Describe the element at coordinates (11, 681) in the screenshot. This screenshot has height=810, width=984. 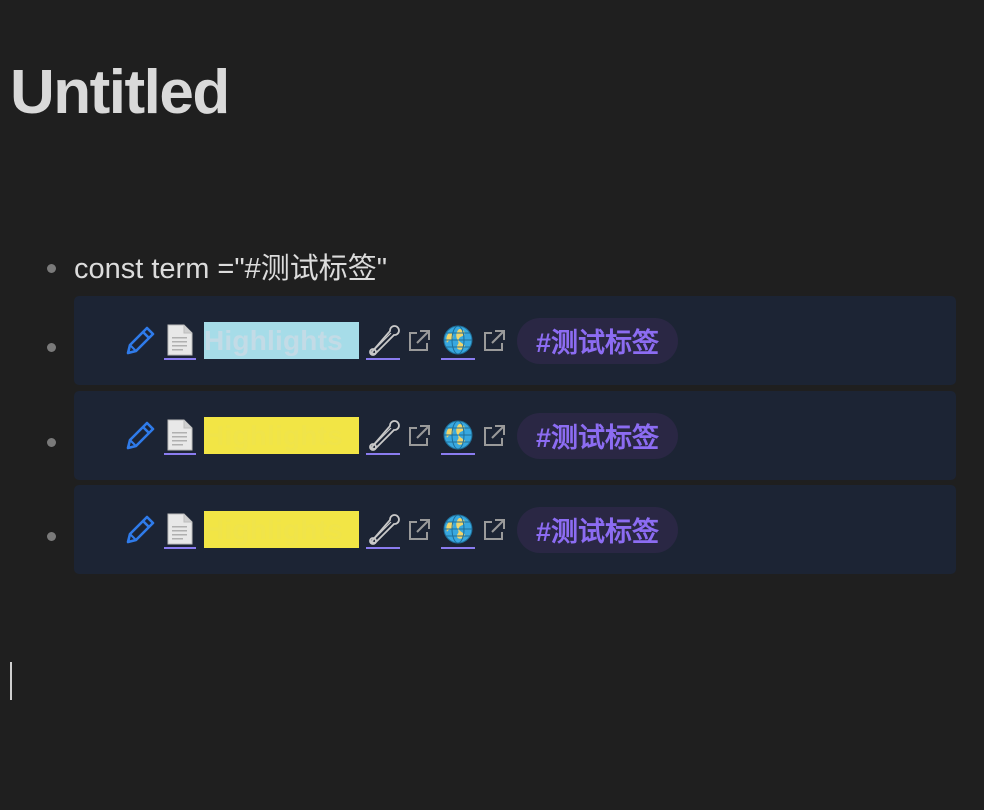
I see `text-cursor` at that location.